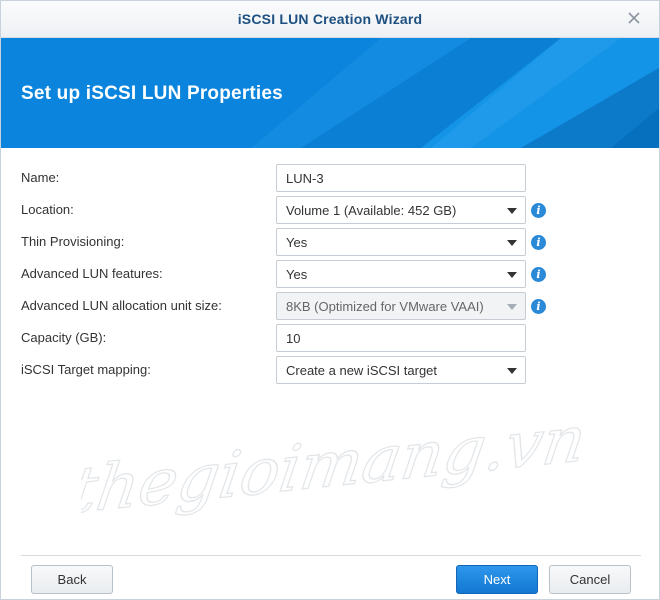 This screenshot has height=600, width=660. I want to click on thin-provisioning-value: Yes, so click(297, 242).